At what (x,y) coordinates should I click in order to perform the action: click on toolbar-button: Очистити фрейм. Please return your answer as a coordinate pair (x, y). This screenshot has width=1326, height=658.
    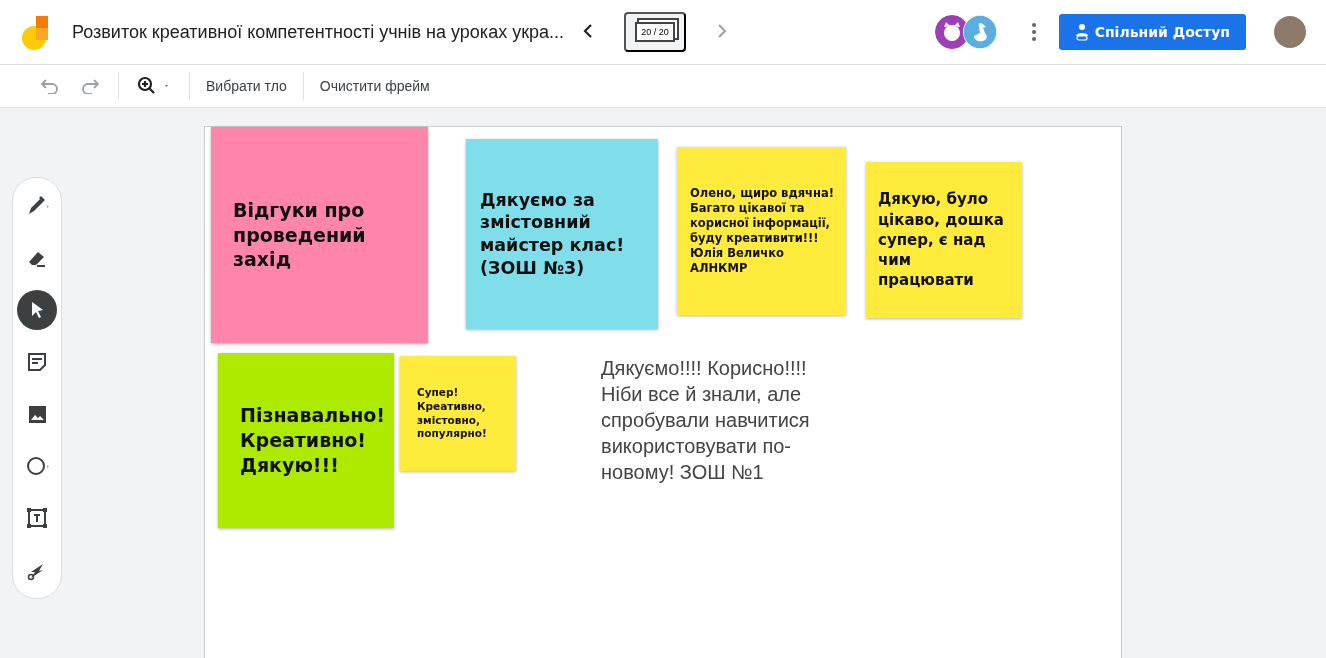
    Looking at the image, I should click on (374, 86).